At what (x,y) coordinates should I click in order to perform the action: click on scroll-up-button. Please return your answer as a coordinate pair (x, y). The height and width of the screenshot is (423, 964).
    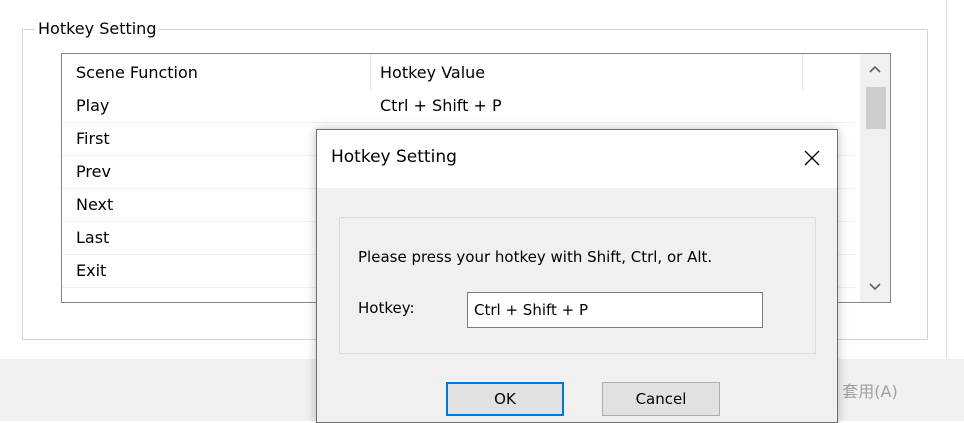
    Looking at the image, I should click on (875, 69).